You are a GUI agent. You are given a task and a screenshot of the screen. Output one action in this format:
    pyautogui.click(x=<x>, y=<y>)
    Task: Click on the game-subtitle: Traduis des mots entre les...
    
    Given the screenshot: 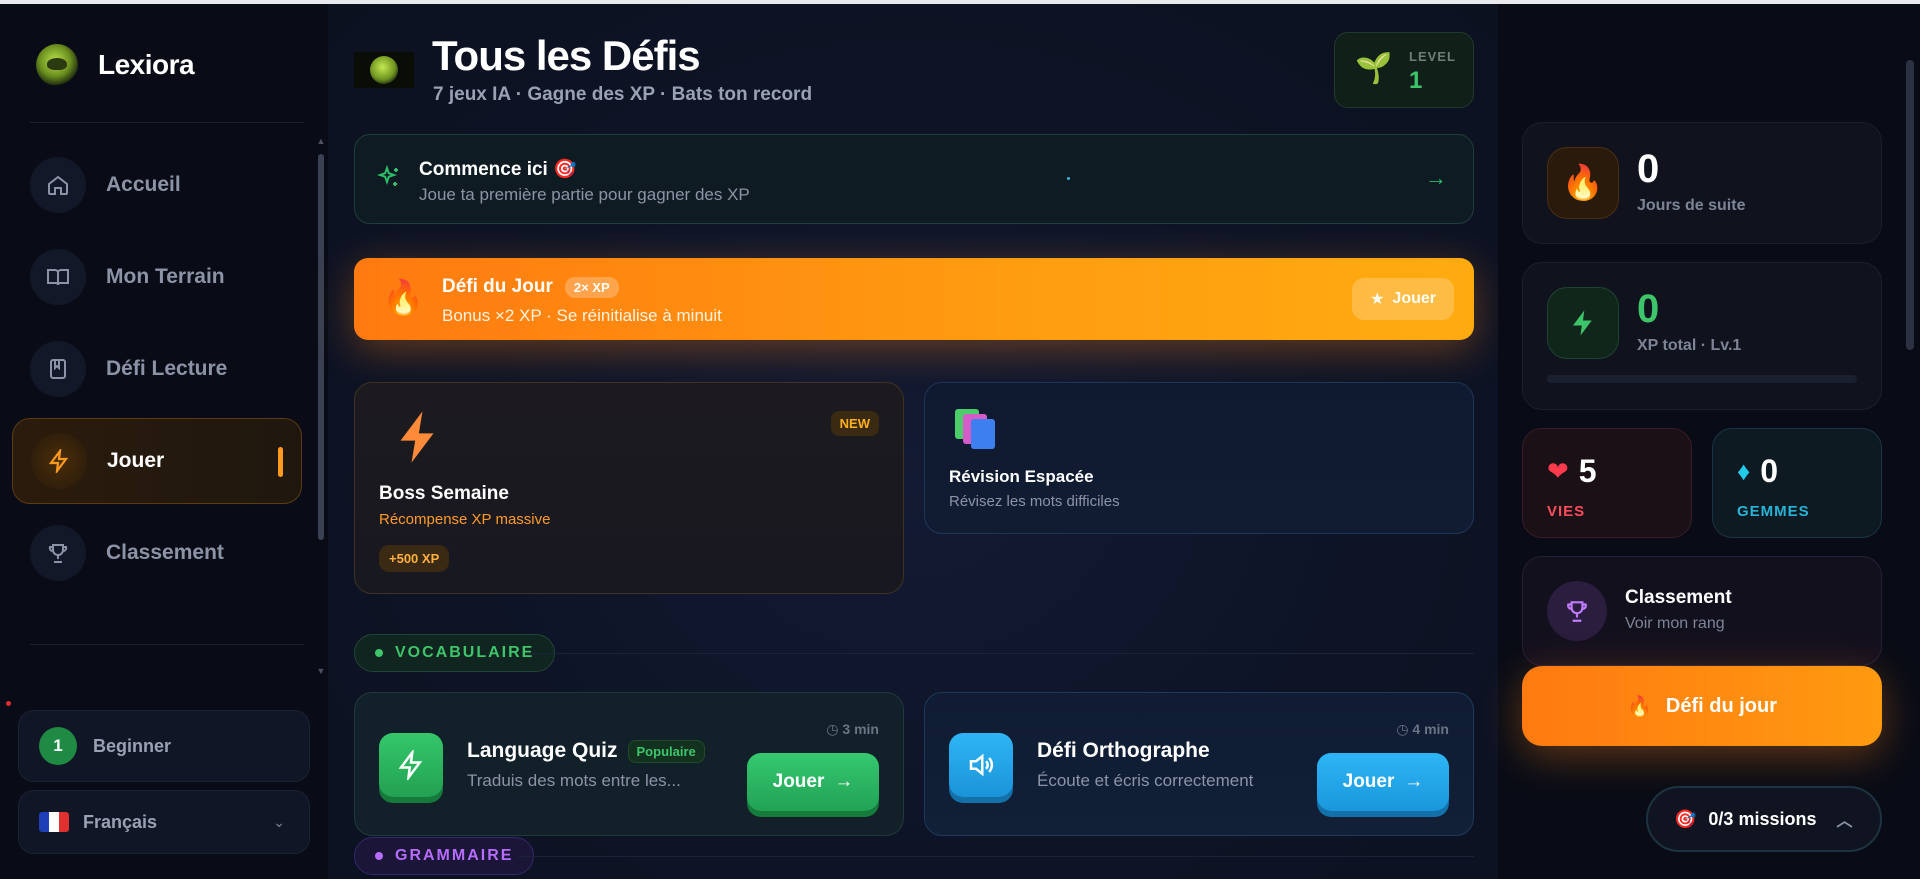 What is the action you would take?
    pyautogui.click(x=574, y=780)
    